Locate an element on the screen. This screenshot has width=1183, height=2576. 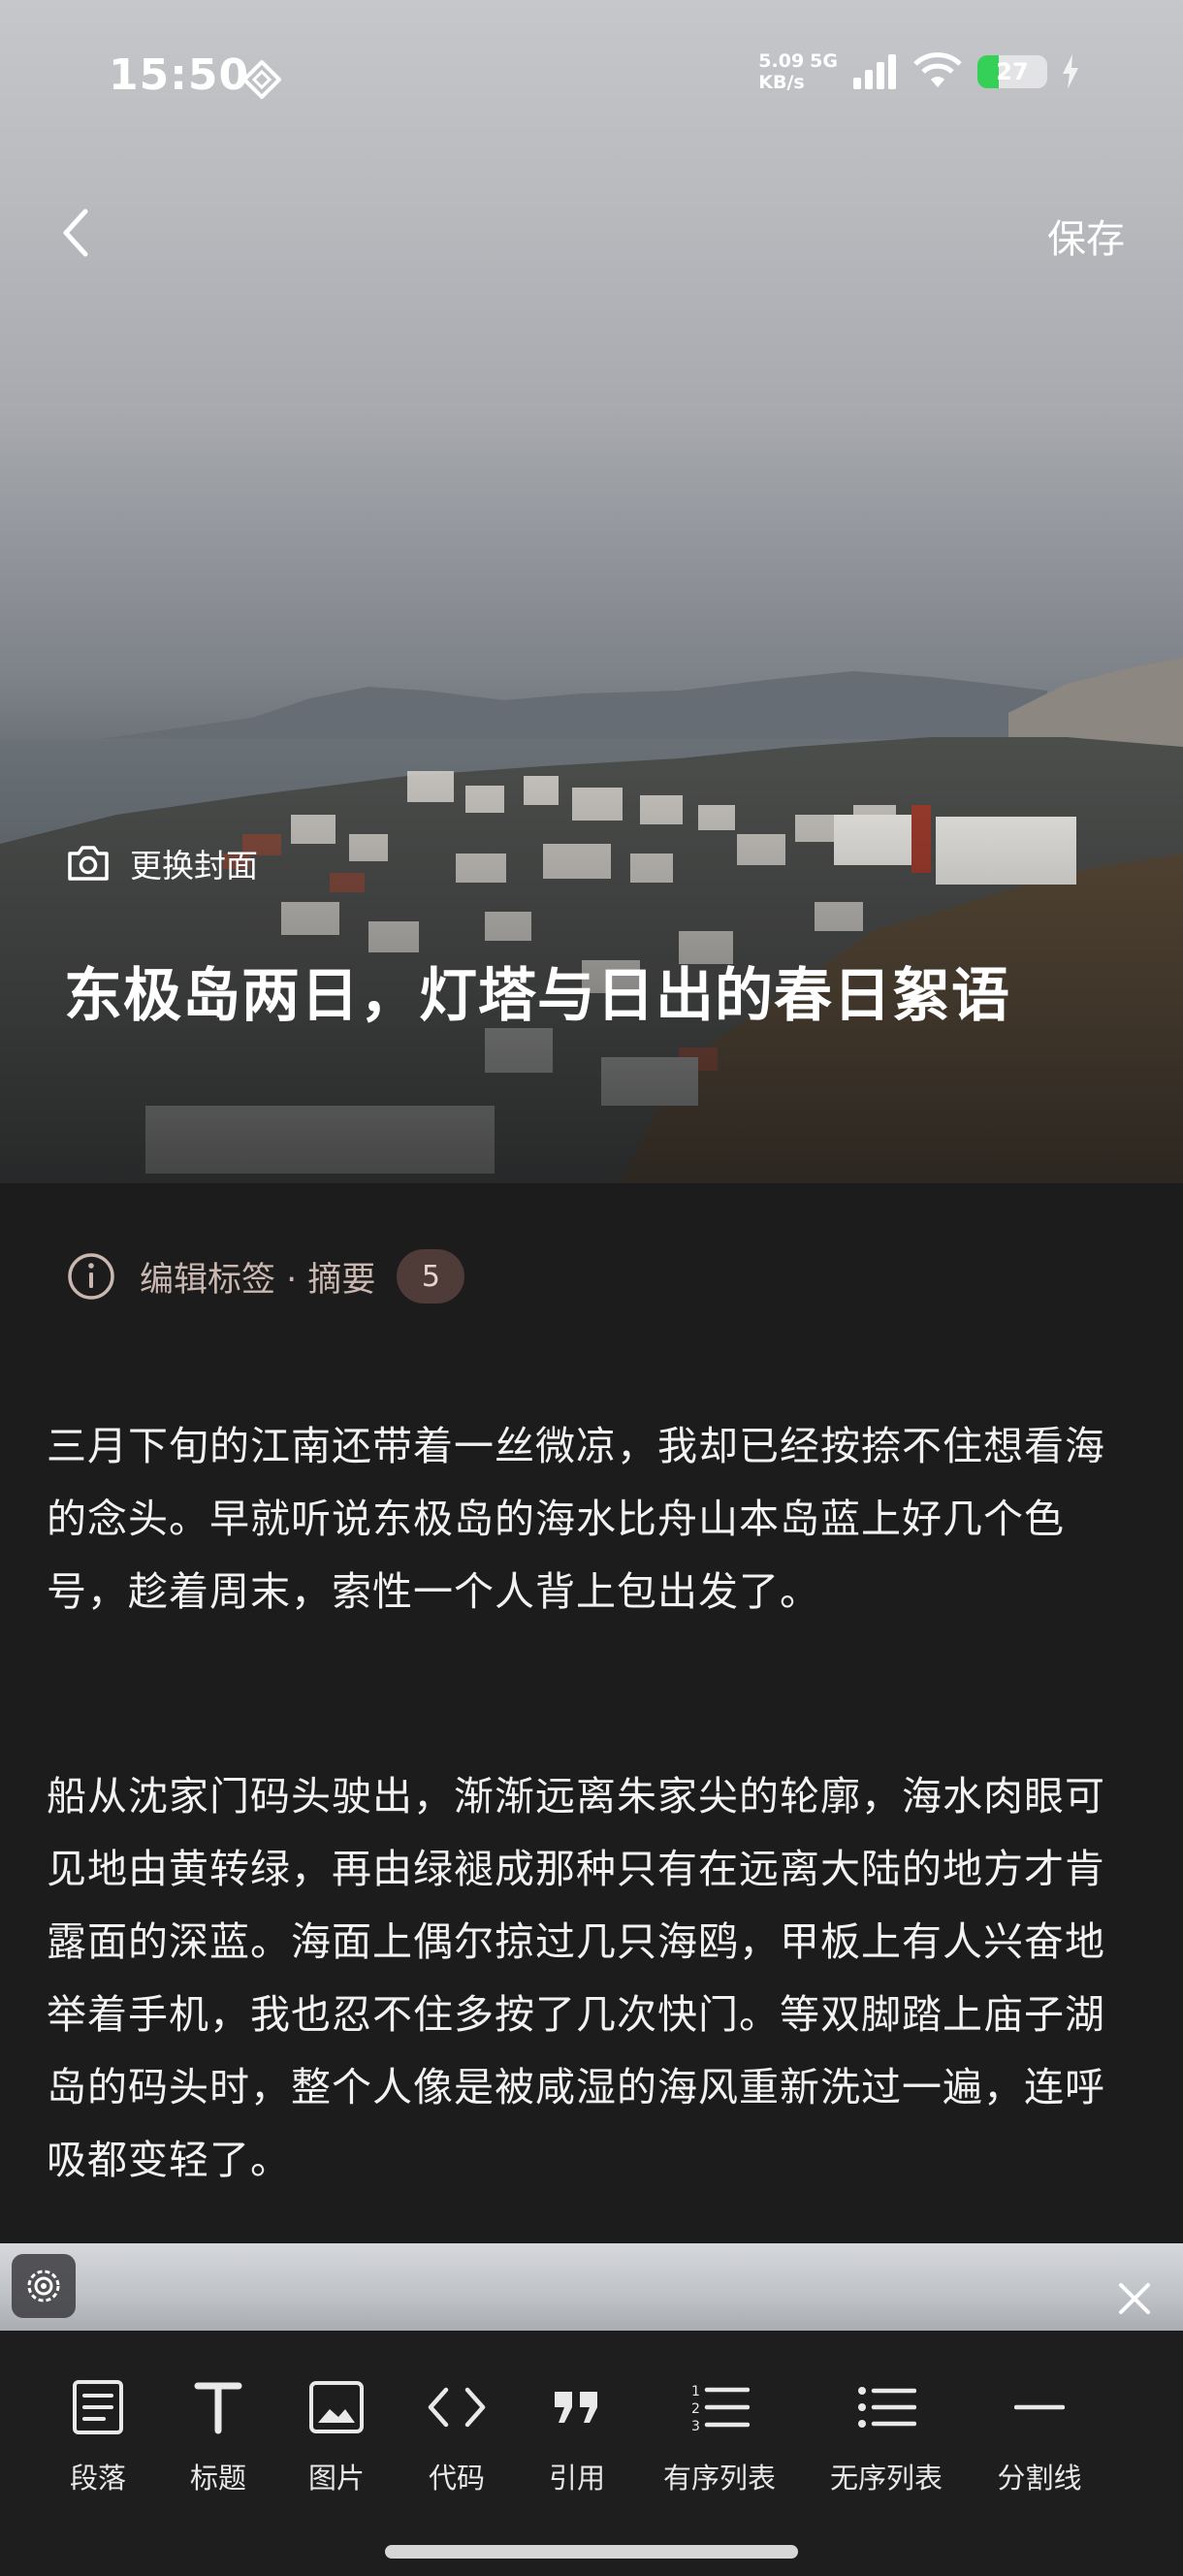
camera-icon is located at coordinates (88, 863).